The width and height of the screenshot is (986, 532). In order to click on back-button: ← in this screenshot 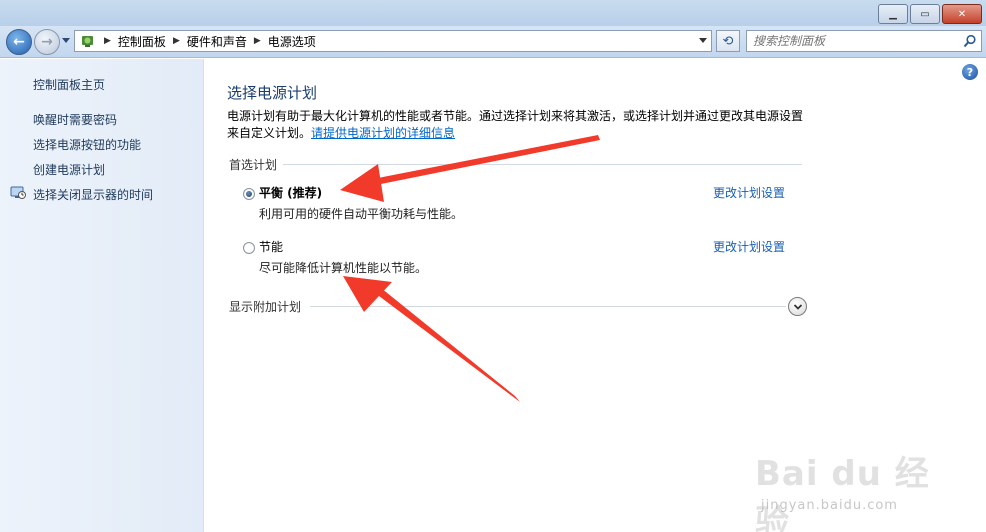, I will do `click(19, 42)`.